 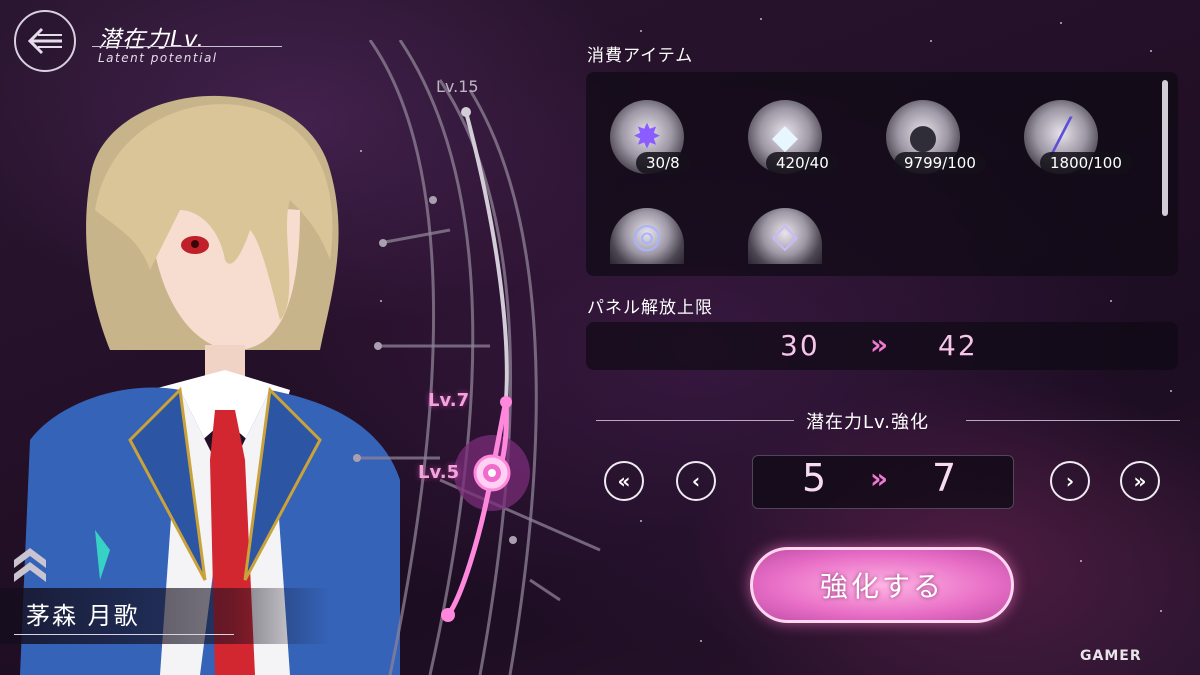 What do you see at coordinates (647, 137) in the screenshot?
I see `purple-crystal-icon: ✸` at bounding box center [647, 137].